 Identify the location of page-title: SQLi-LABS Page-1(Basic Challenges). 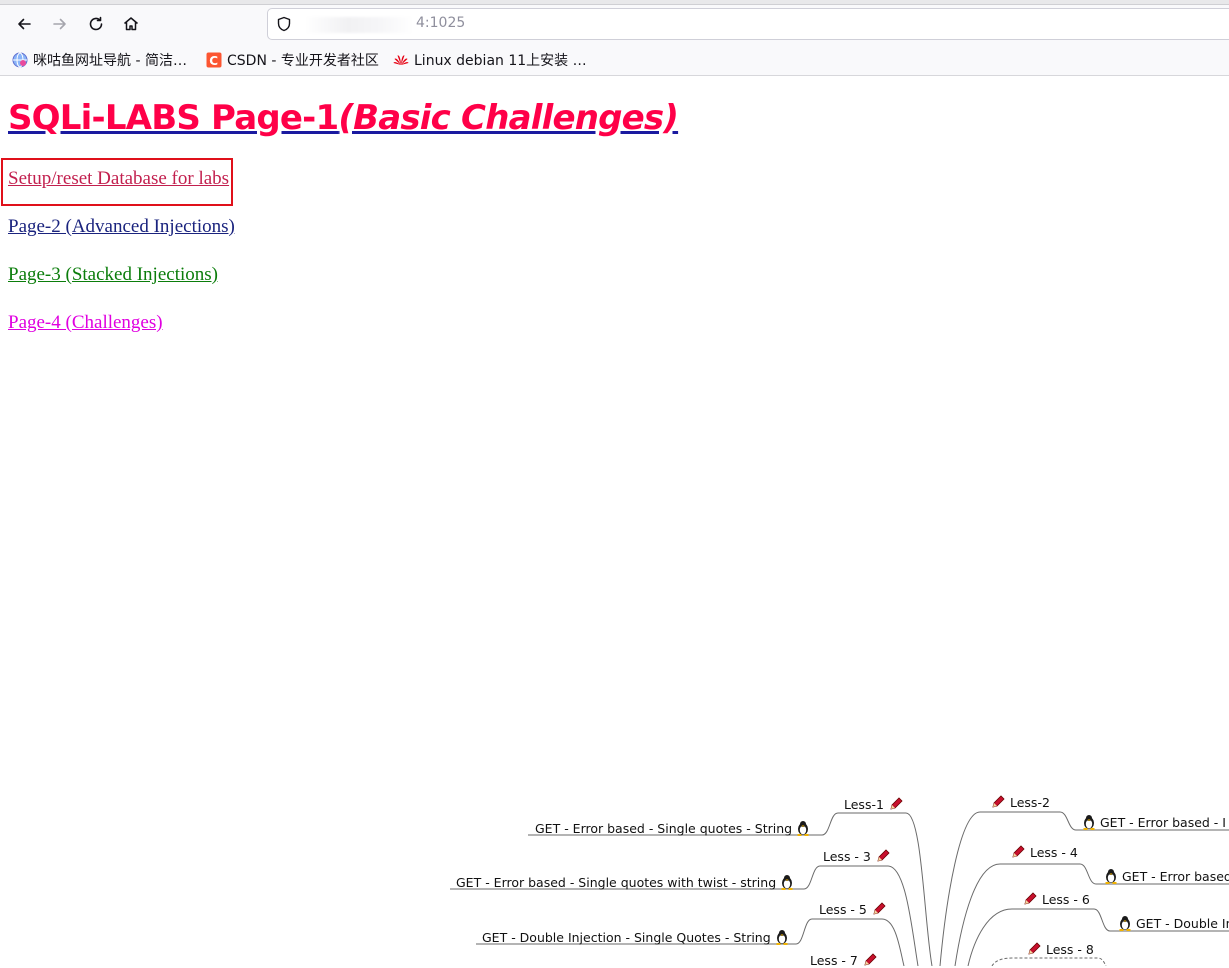
(343, 118).